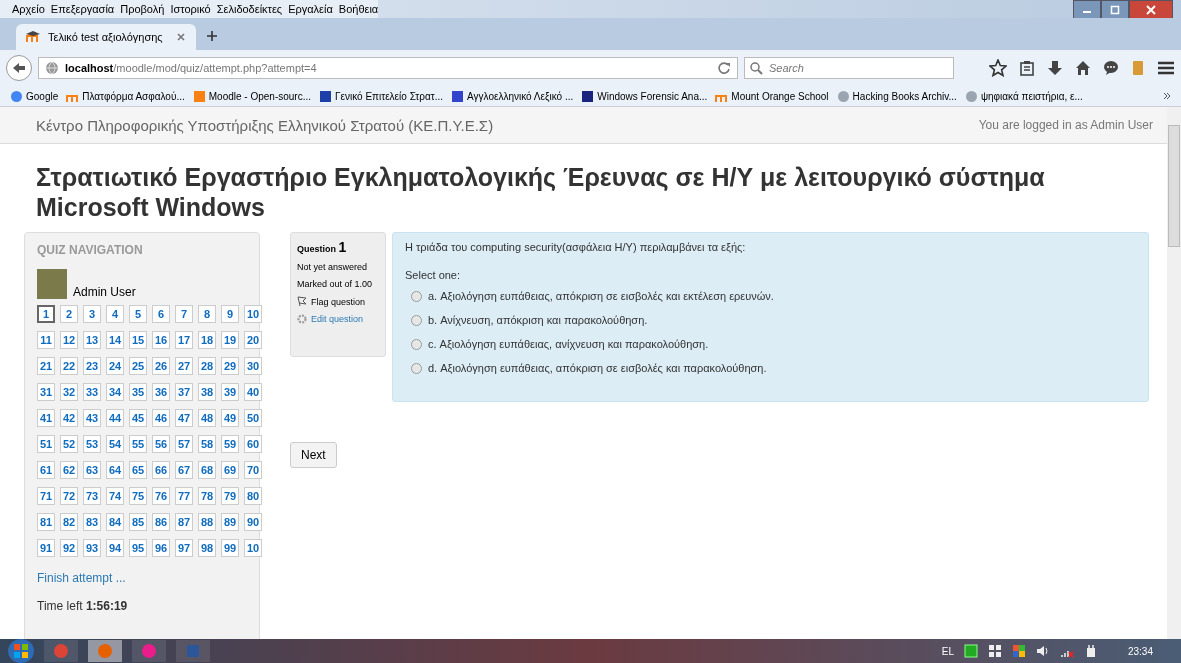 The width and height of the screenshot is (1181, 663). I want to click on question-number-button: 36, so click(161, 392).